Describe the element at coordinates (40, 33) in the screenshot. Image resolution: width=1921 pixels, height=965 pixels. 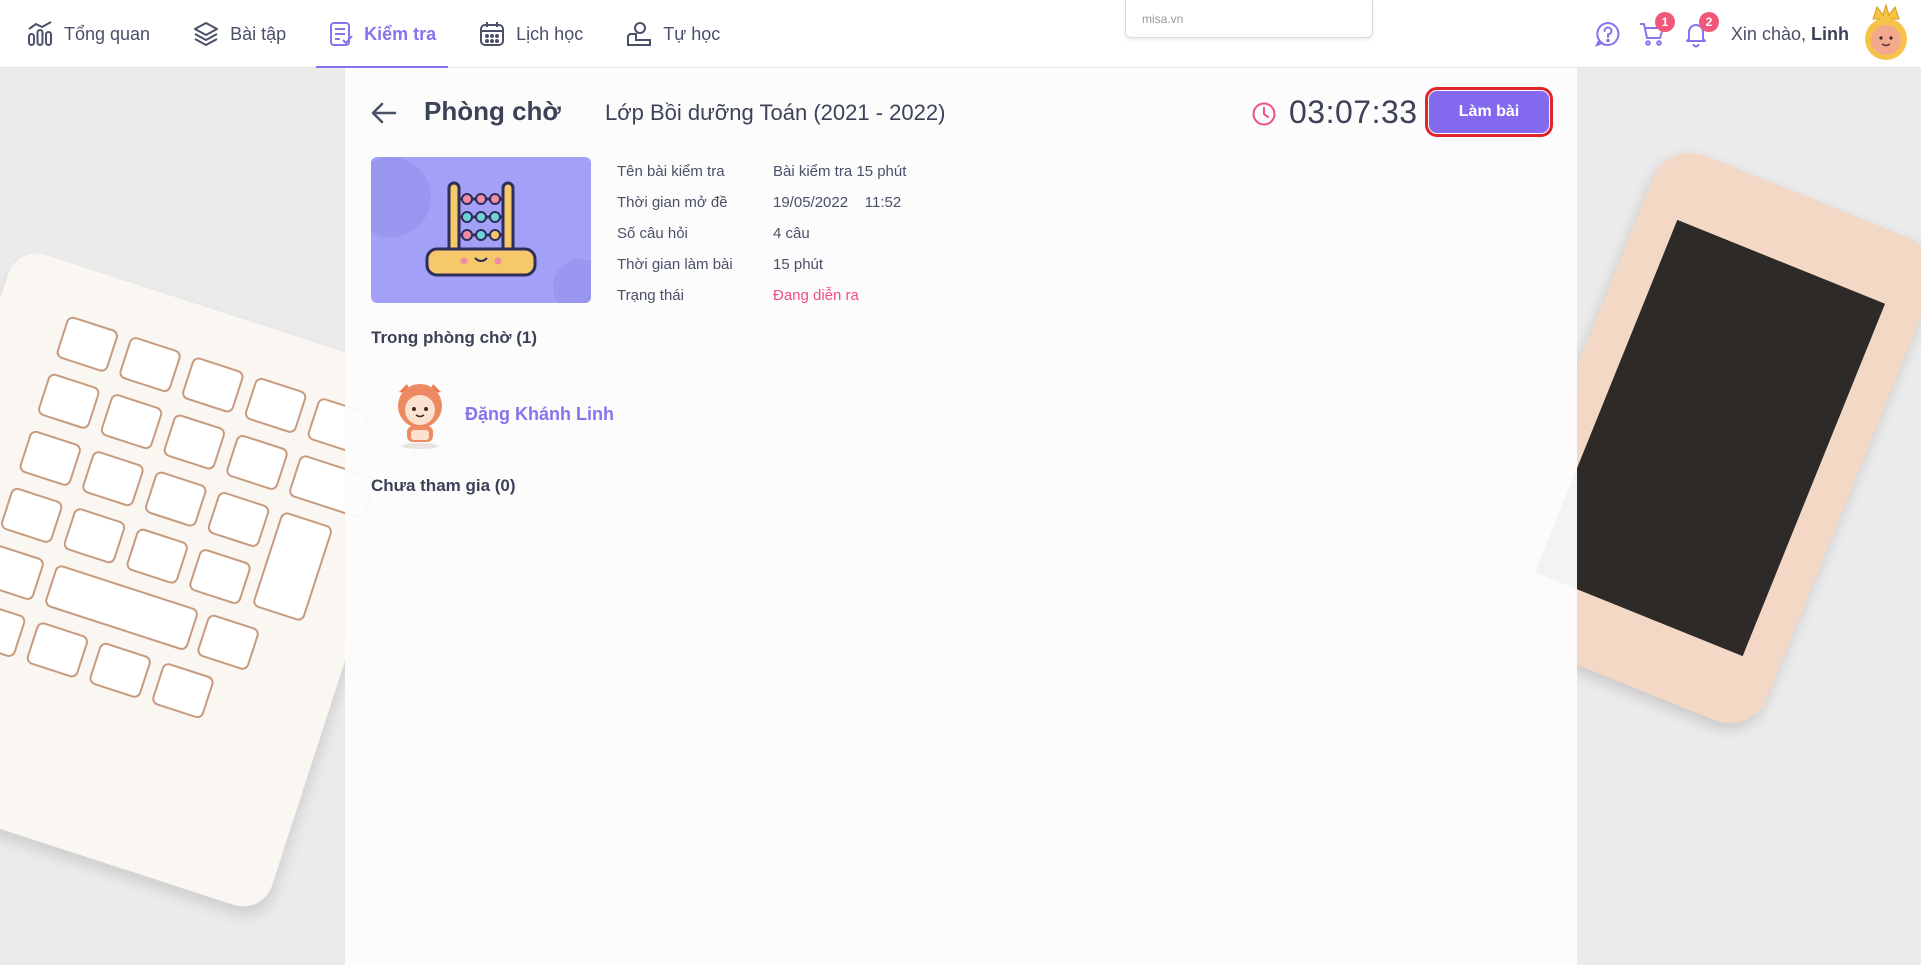
I see `chart-icon` at that location.